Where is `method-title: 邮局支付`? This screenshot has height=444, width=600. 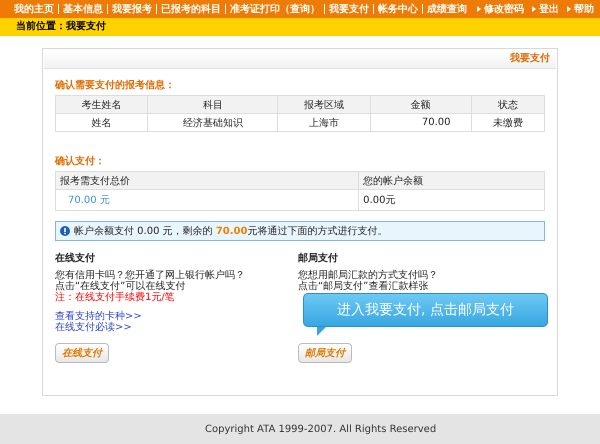 method-title: 邮局支付 is located at coordinates (318, 258).